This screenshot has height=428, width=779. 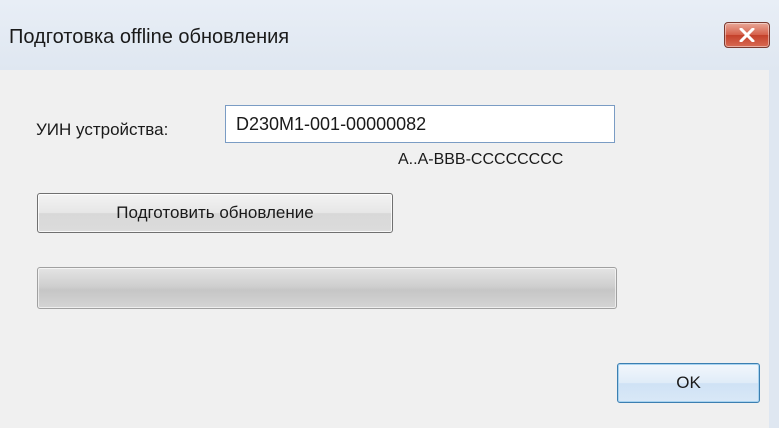 I want to click on prepare-update-button: Подготовить обновление, so click(x=215, y=213).